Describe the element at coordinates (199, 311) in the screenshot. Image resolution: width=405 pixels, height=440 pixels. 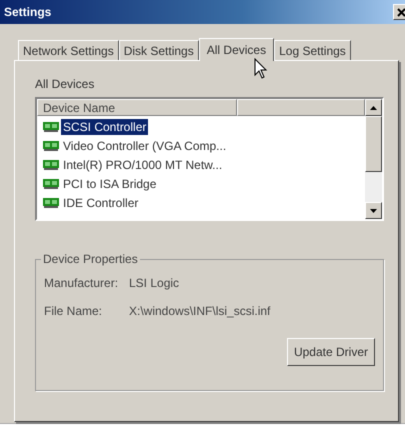
I see `field-value: X:\windows\INF\lsi_scsi.inf` at that location.